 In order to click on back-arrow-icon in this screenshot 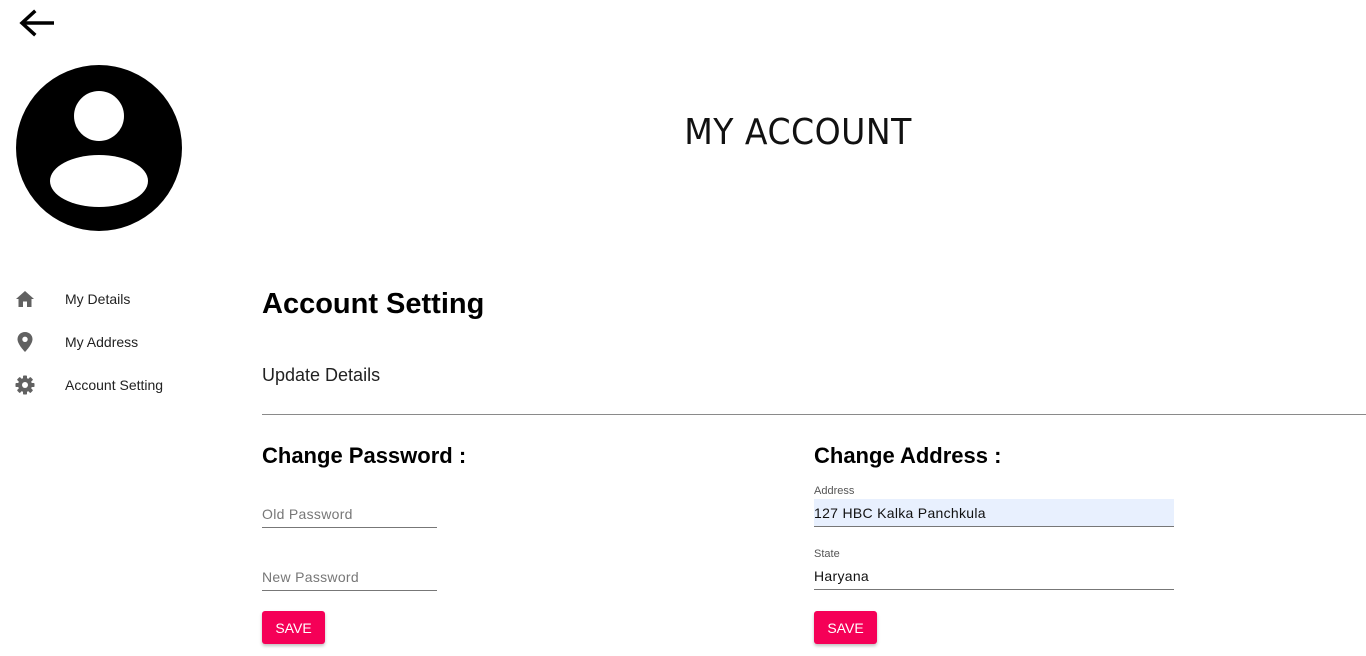, I will do `click(37, 23)`.